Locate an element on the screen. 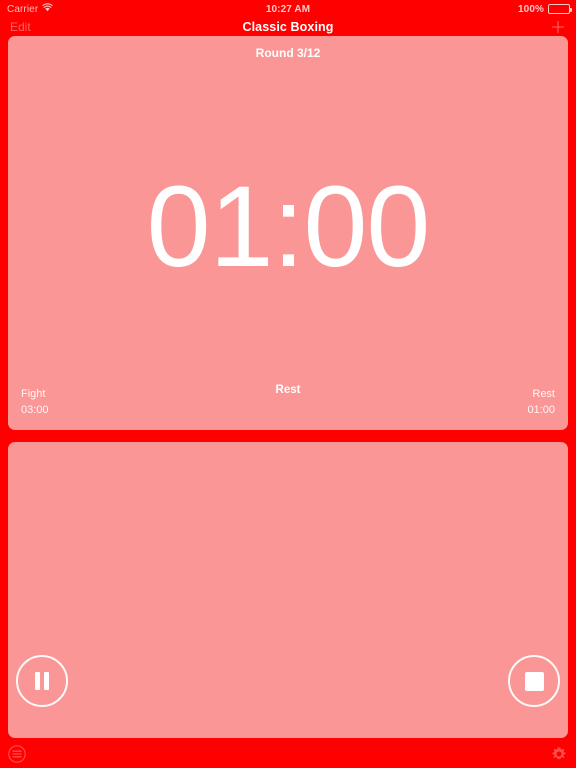 Image resolution: width=576 pixels, height=768 pixels. pause-icon is located at coordinates (42, 681).